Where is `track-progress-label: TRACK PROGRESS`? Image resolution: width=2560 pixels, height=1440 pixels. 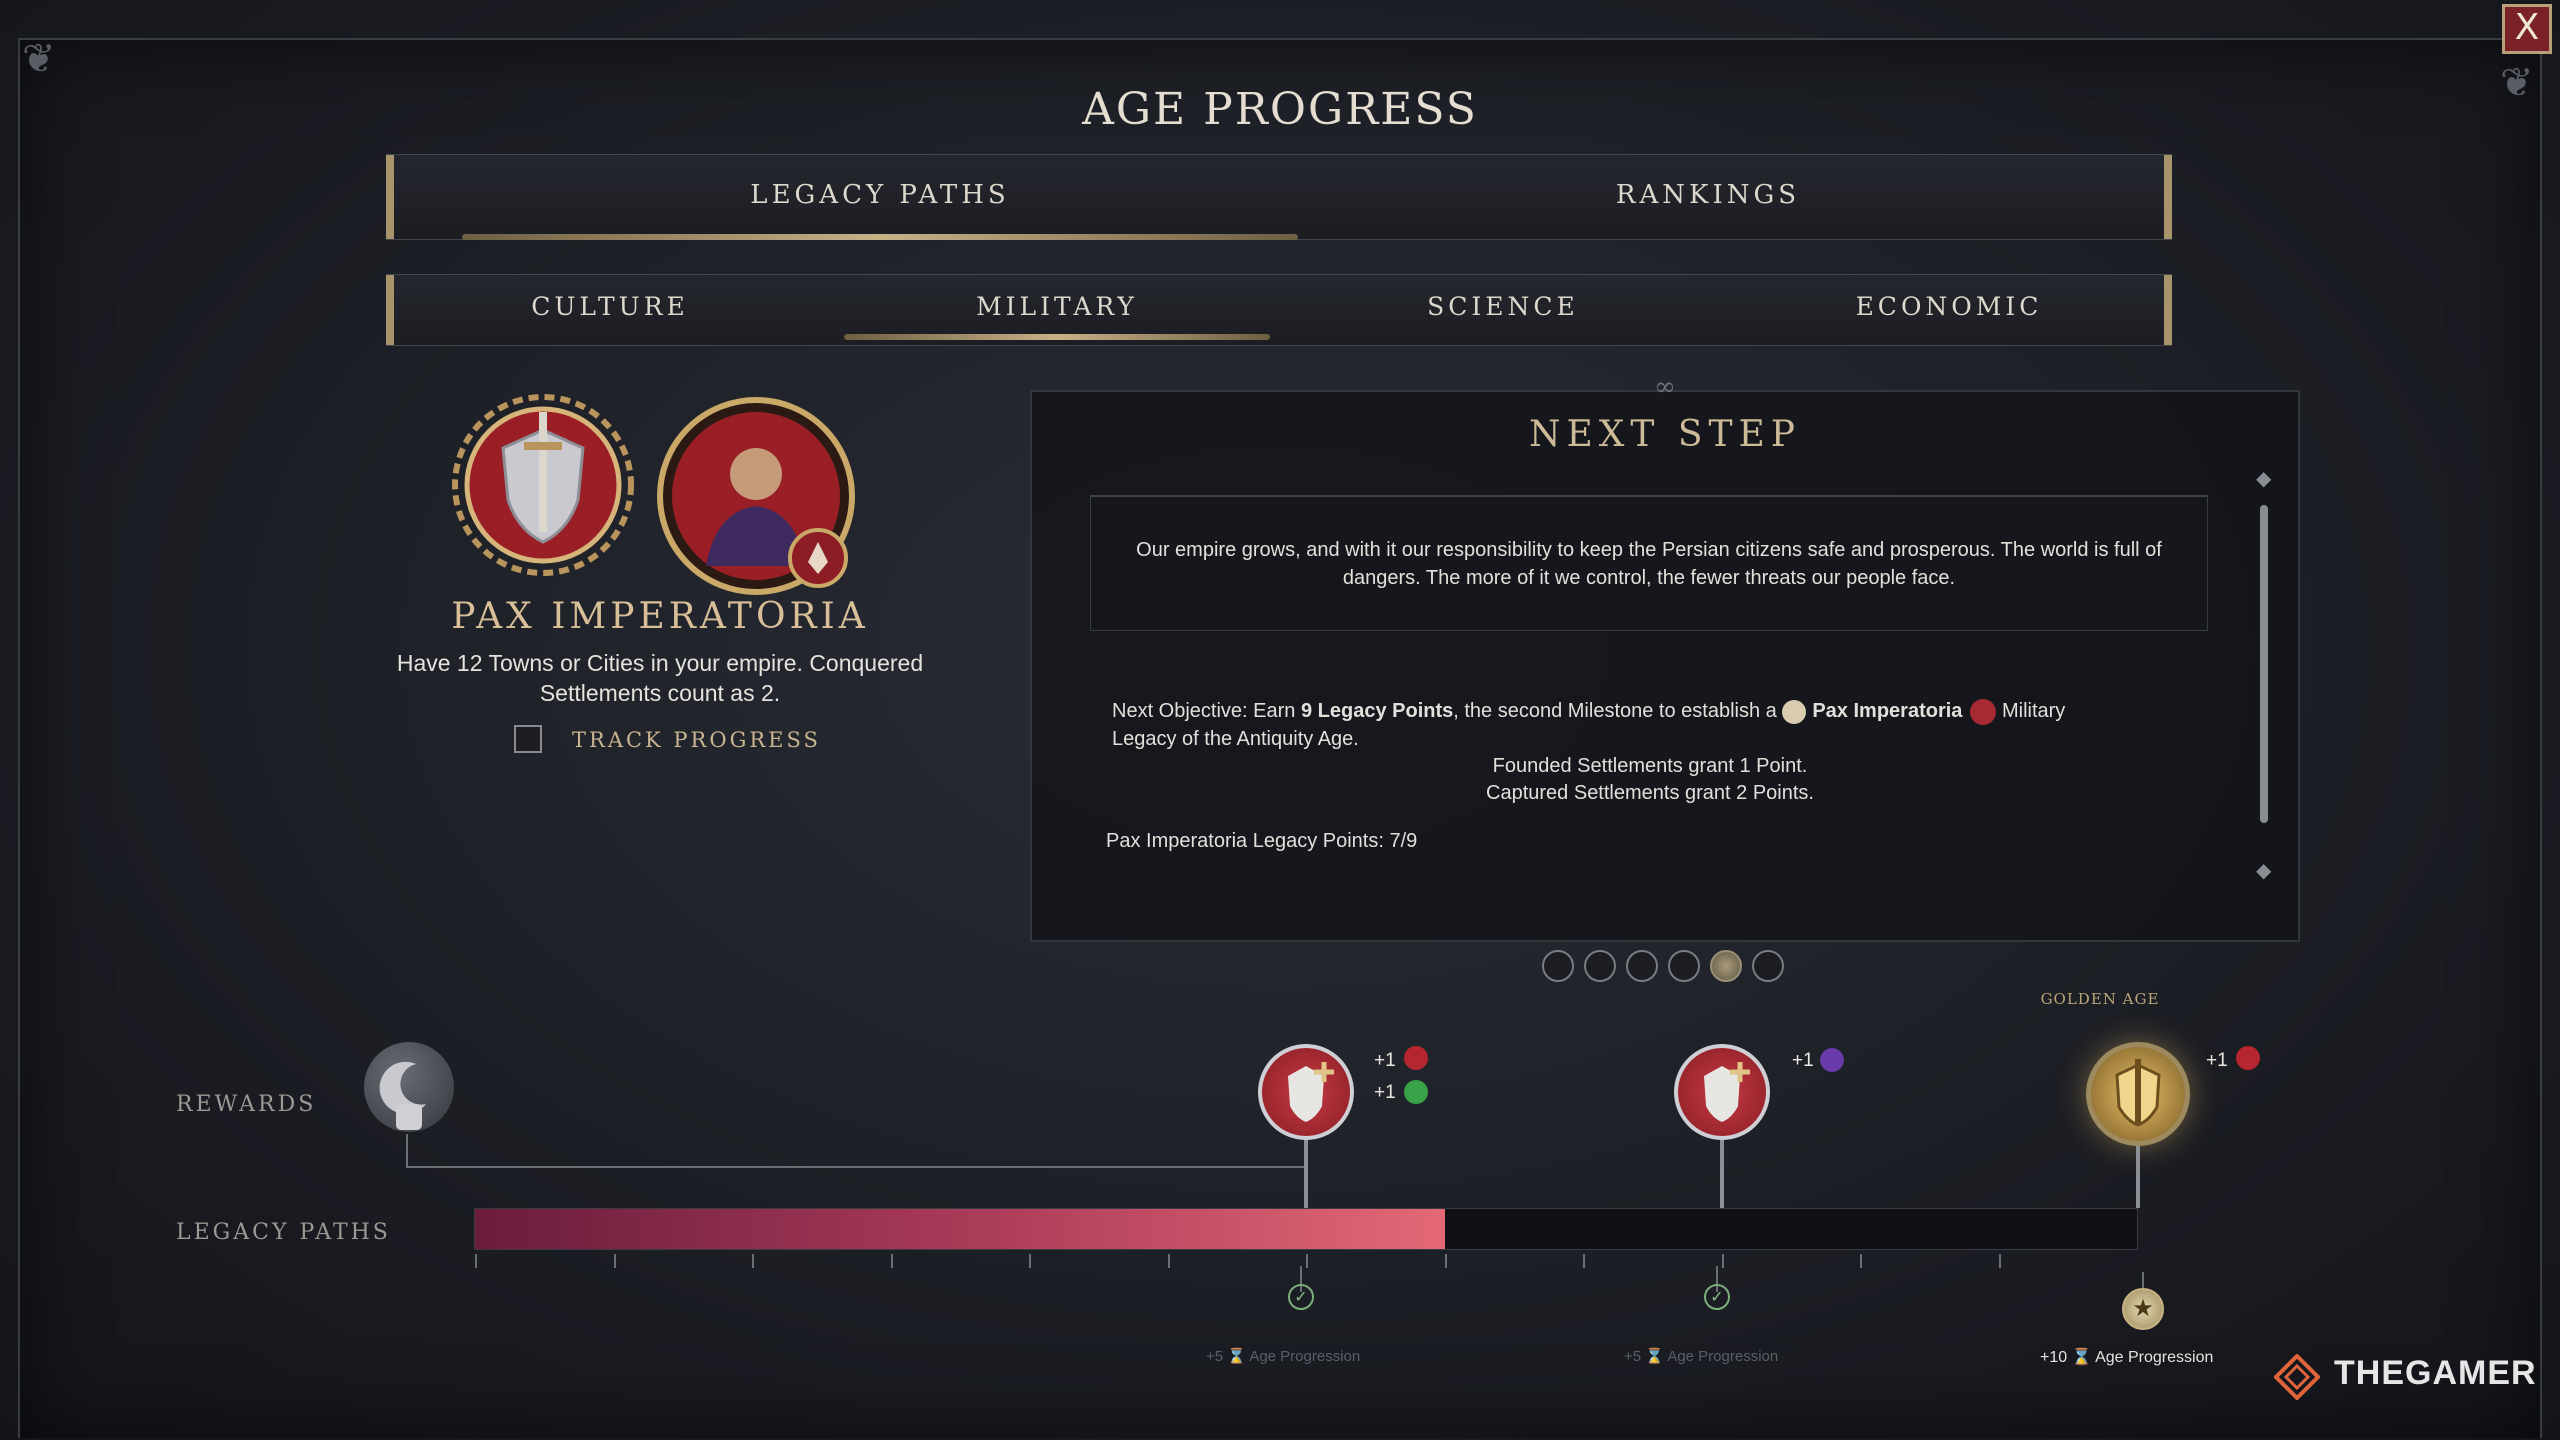
track-progress-label: TRACK PROGRESS is located at coordinates (696, 740).